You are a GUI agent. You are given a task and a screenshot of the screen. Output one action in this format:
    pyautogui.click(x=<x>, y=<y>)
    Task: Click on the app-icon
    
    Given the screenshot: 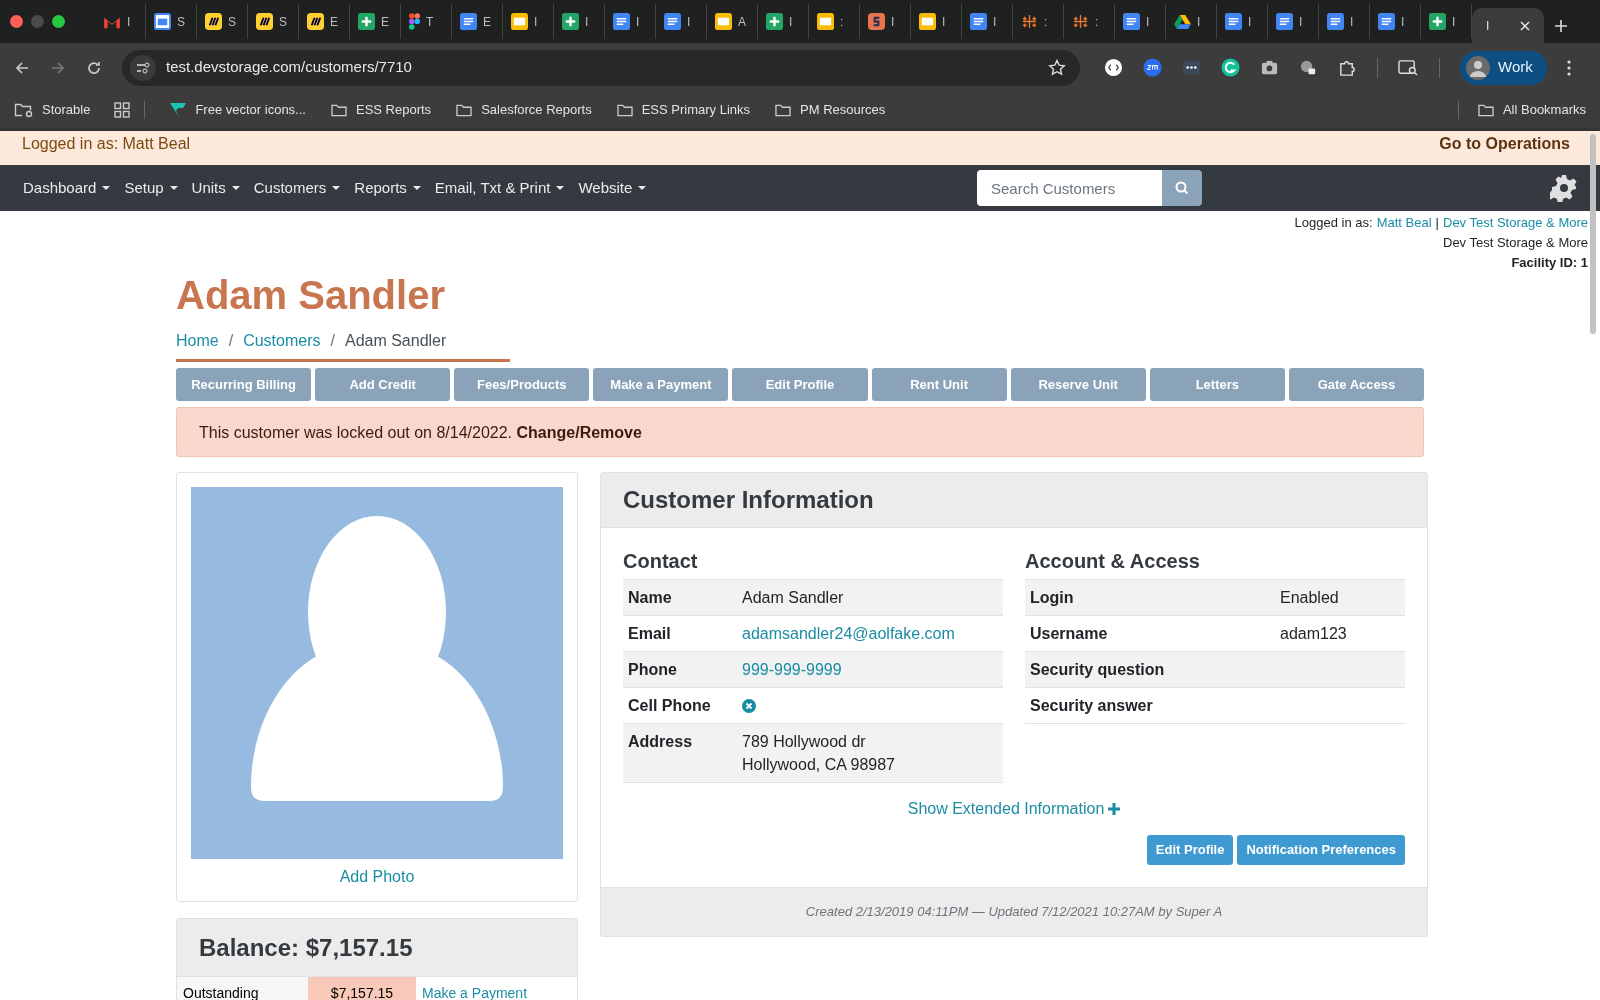 What is the action you would take?
    pyautogui.click(x=876, y=21)
    